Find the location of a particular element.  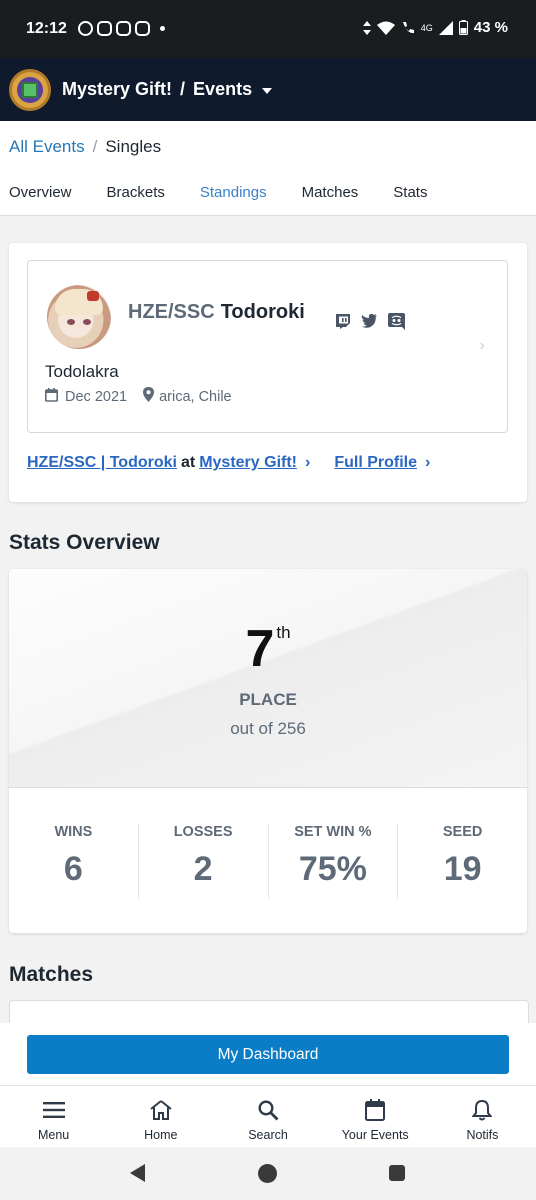

gift-icon is located at coordinates (30, 90).